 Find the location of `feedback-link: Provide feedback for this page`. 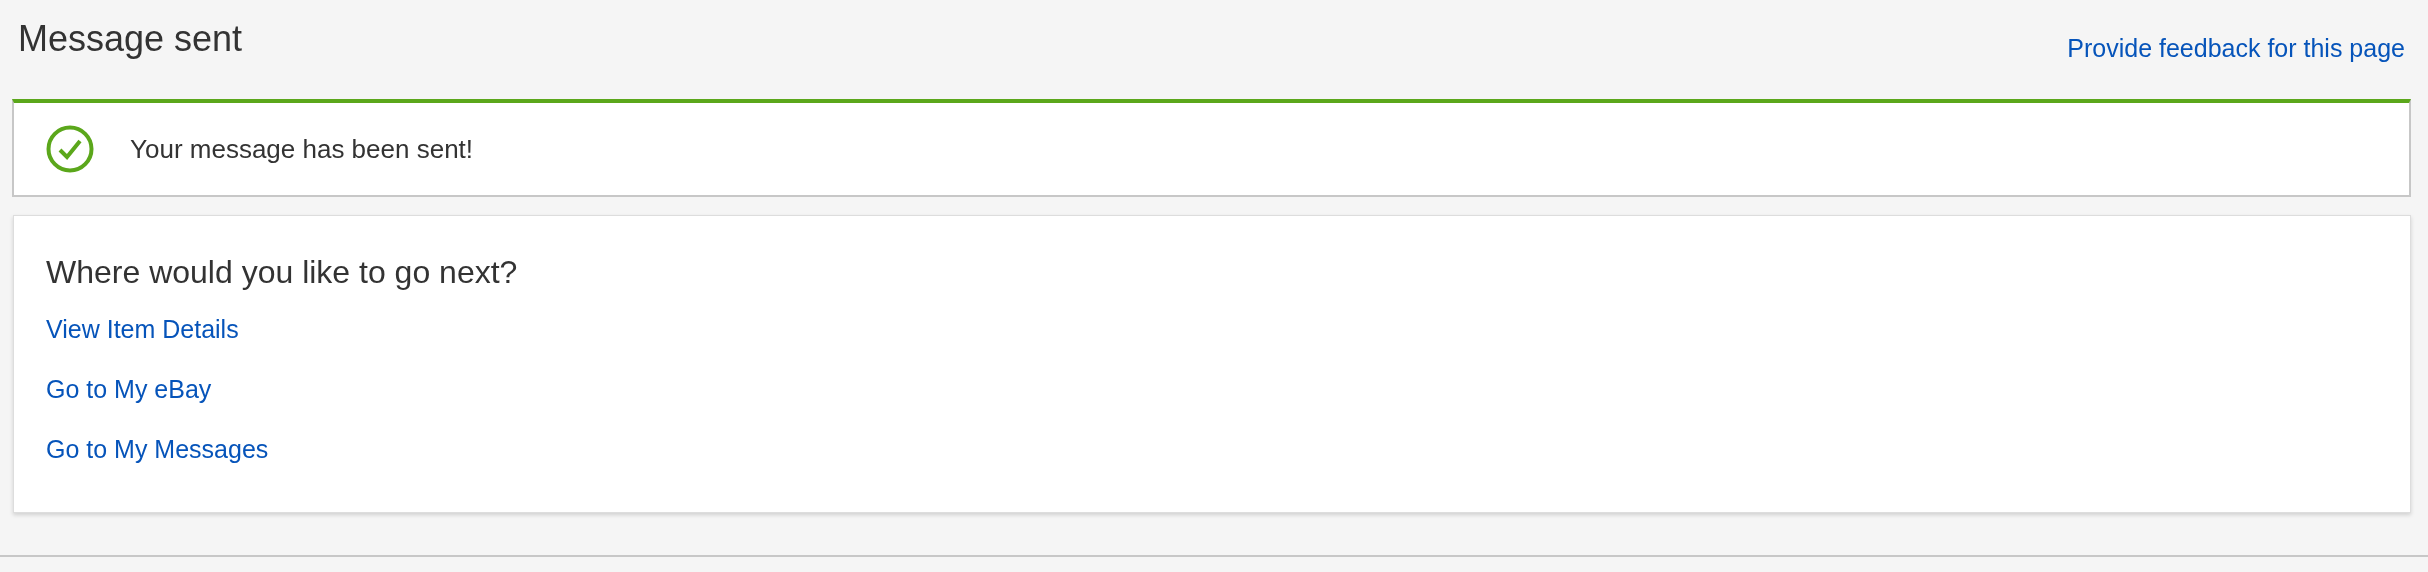

feedback-link: Provide feedback for this page is located at coordinates (2236, 48).